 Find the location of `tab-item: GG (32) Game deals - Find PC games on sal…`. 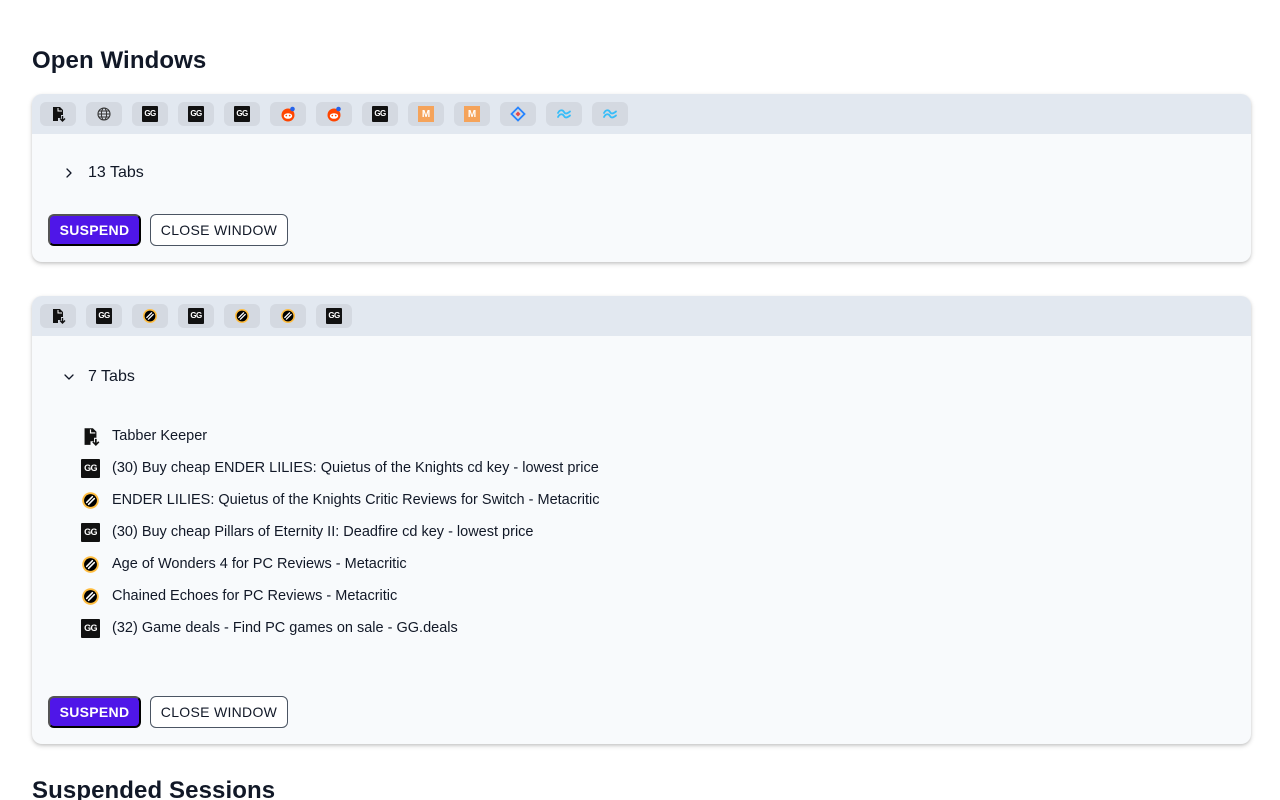

tab-item: GG (32) Game deals - Find PC games on sal… is located at coordinates (340, 628).